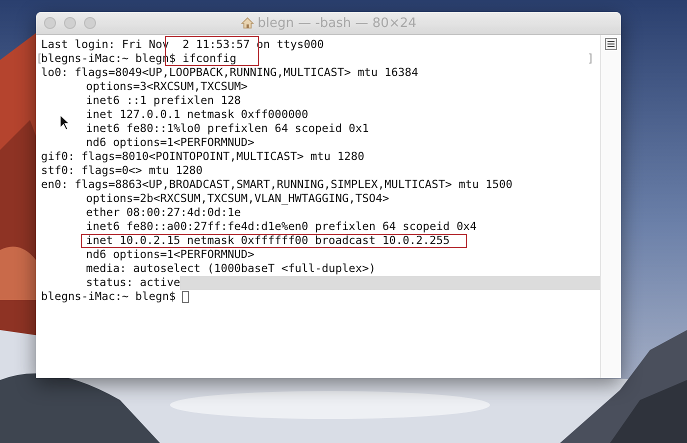 The image size is (687, 443). I want to click on line-mark: ], so click(590, 59).